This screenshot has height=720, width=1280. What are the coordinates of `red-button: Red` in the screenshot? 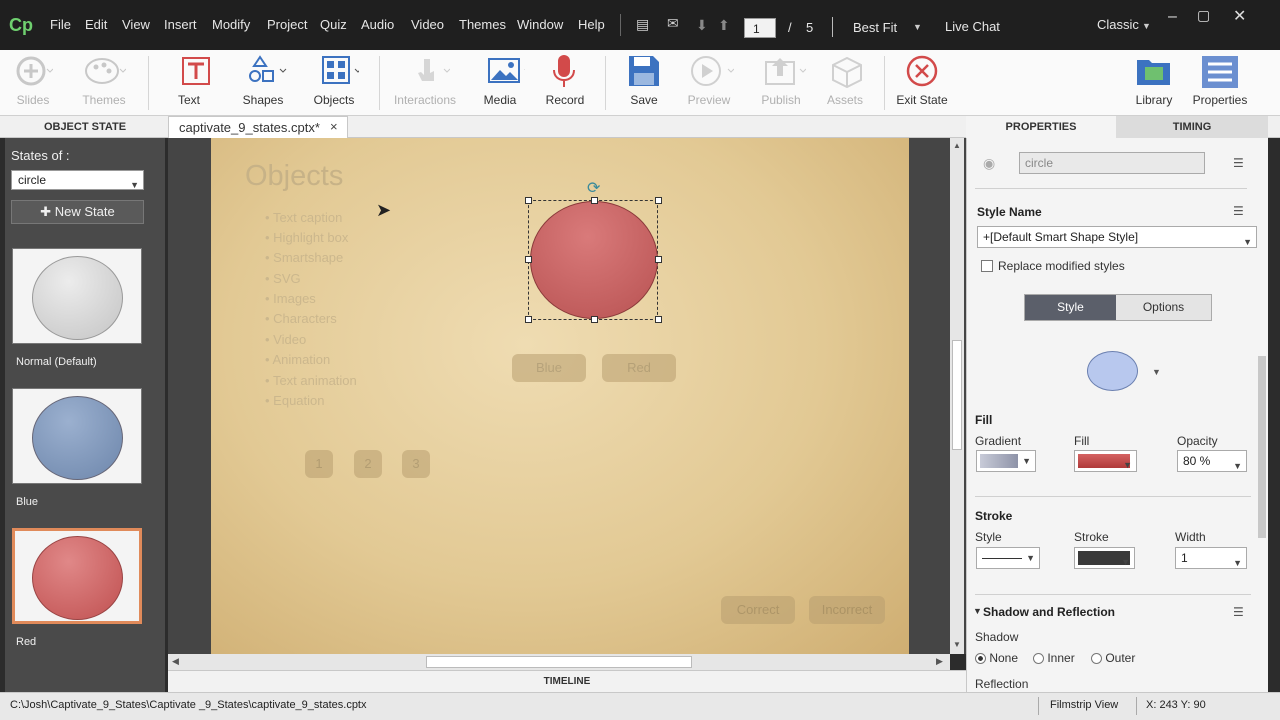 It's located at (639, 368).